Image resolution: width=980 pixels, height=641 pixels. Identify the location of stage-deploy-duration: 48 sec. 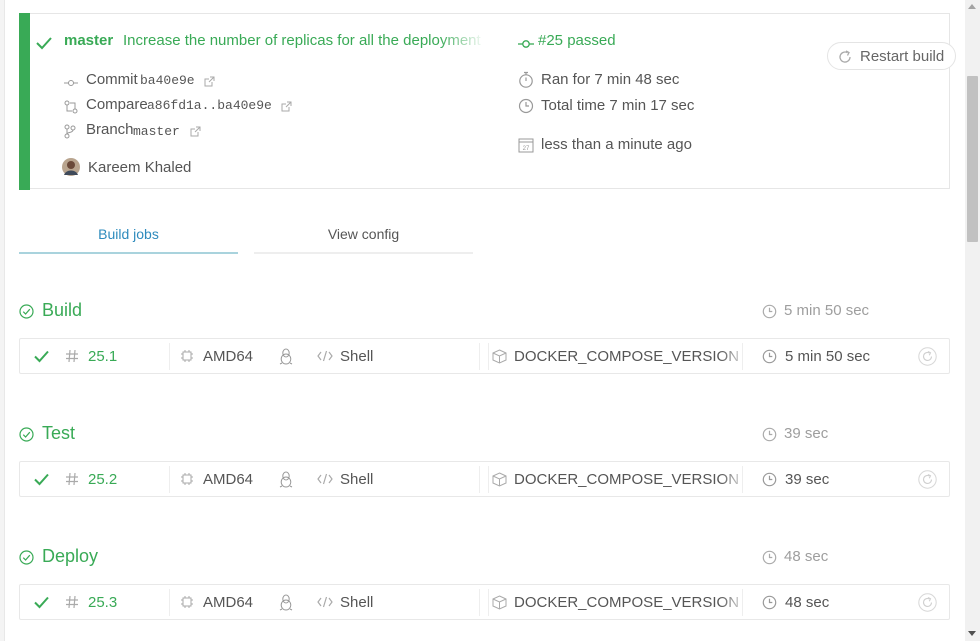
(795, 556).